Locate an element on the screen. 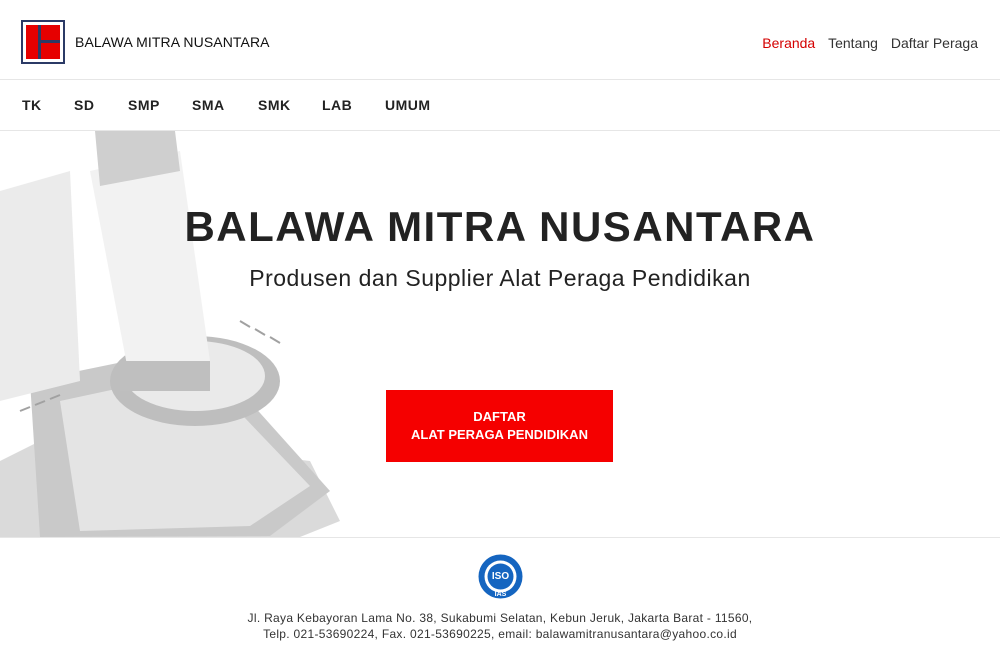 The width and height of the screenshot is (1000, 661). category-sd: SD is located at coordinates (84, 105).